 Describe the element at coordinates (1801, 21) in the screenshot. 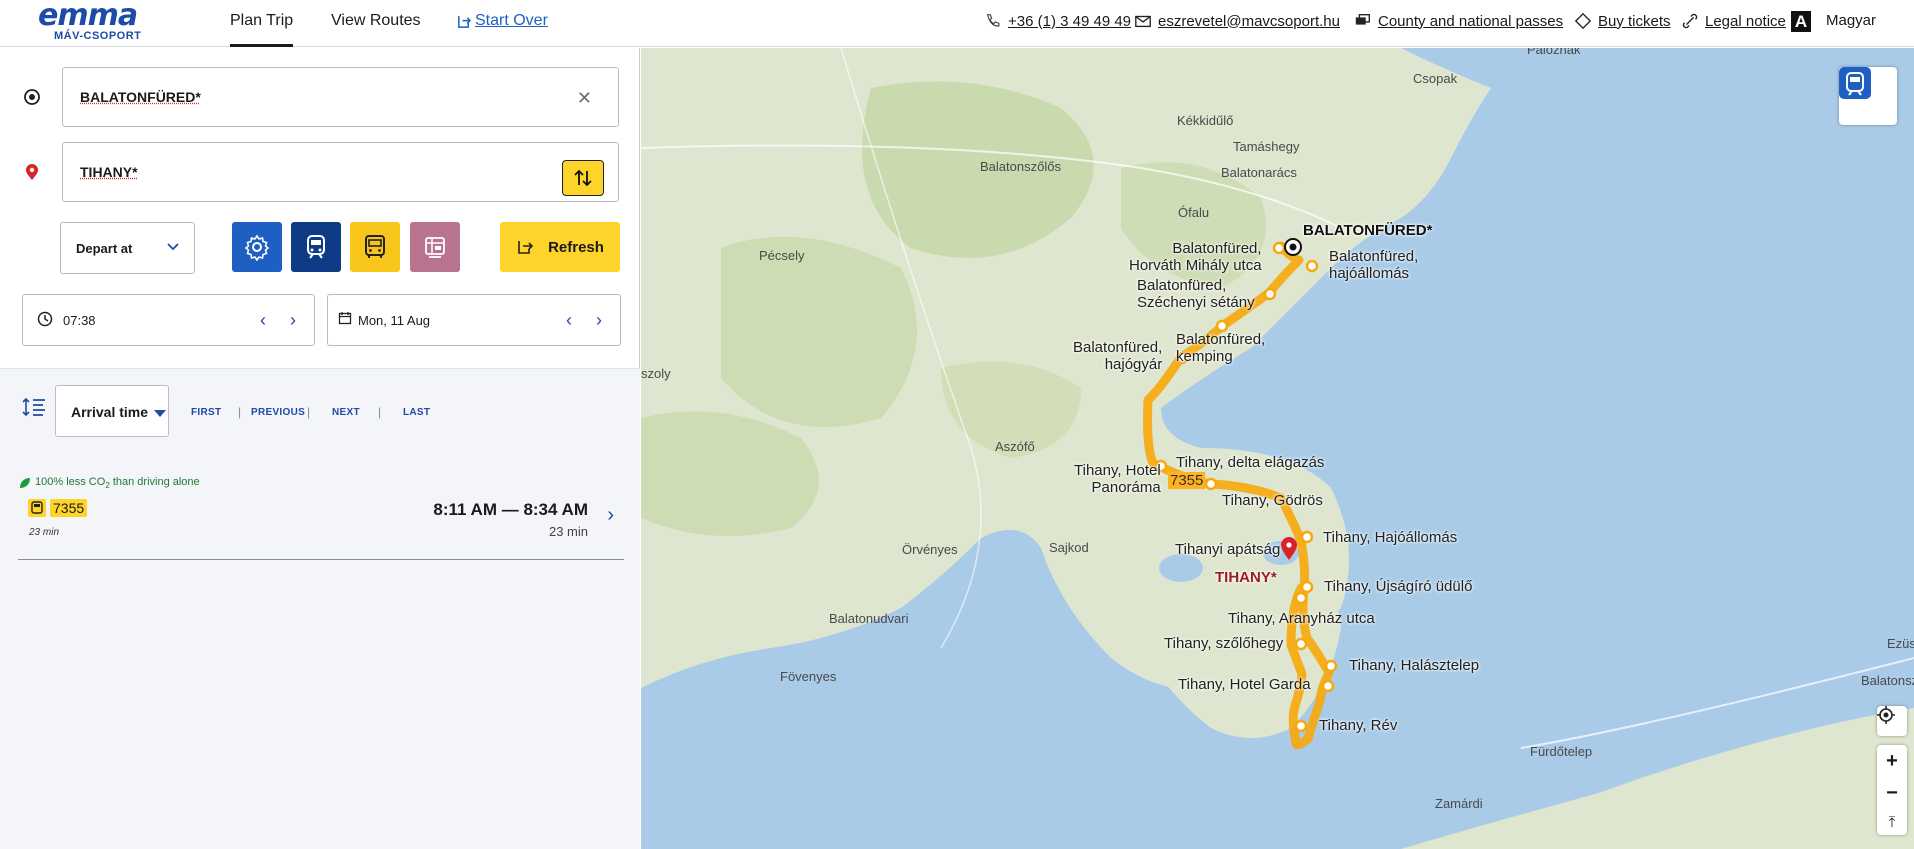

I see `accessibility-toggle: A` at that location.